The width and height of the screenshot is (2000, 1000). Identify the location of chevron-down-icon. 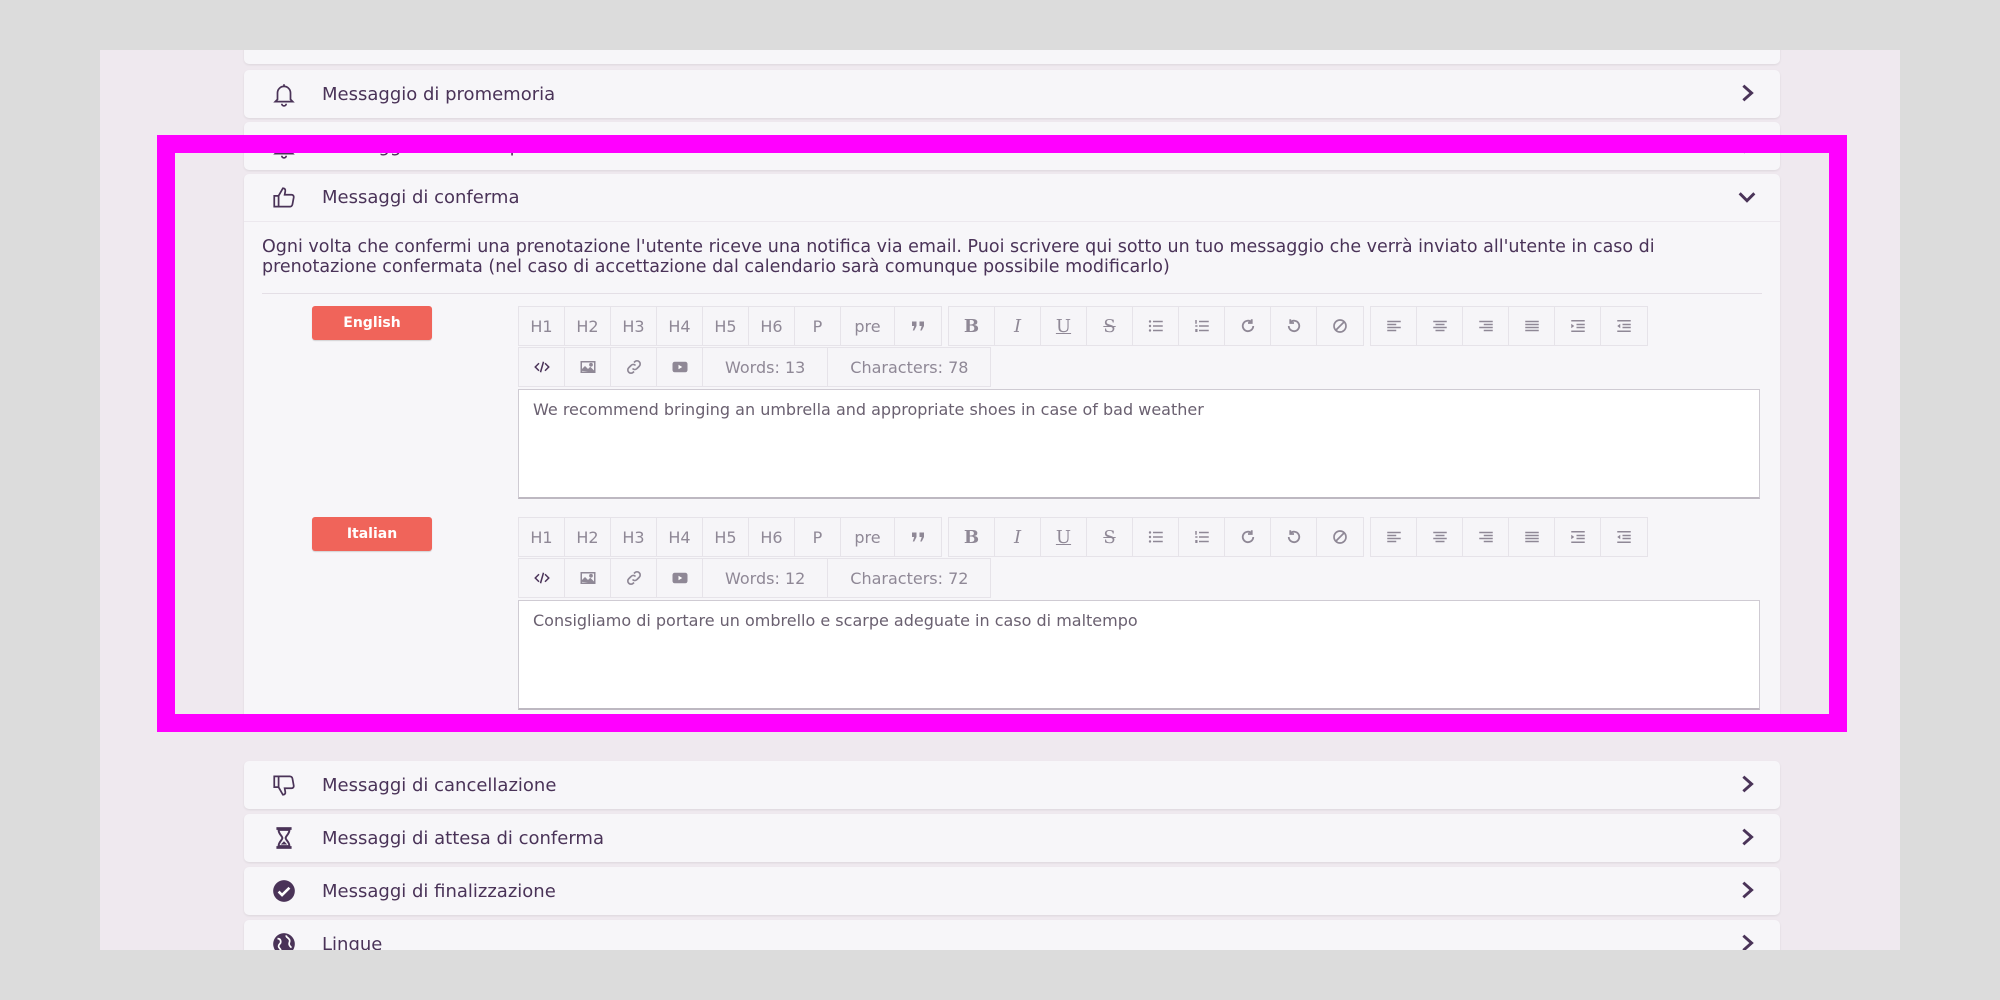
(1747, 197).